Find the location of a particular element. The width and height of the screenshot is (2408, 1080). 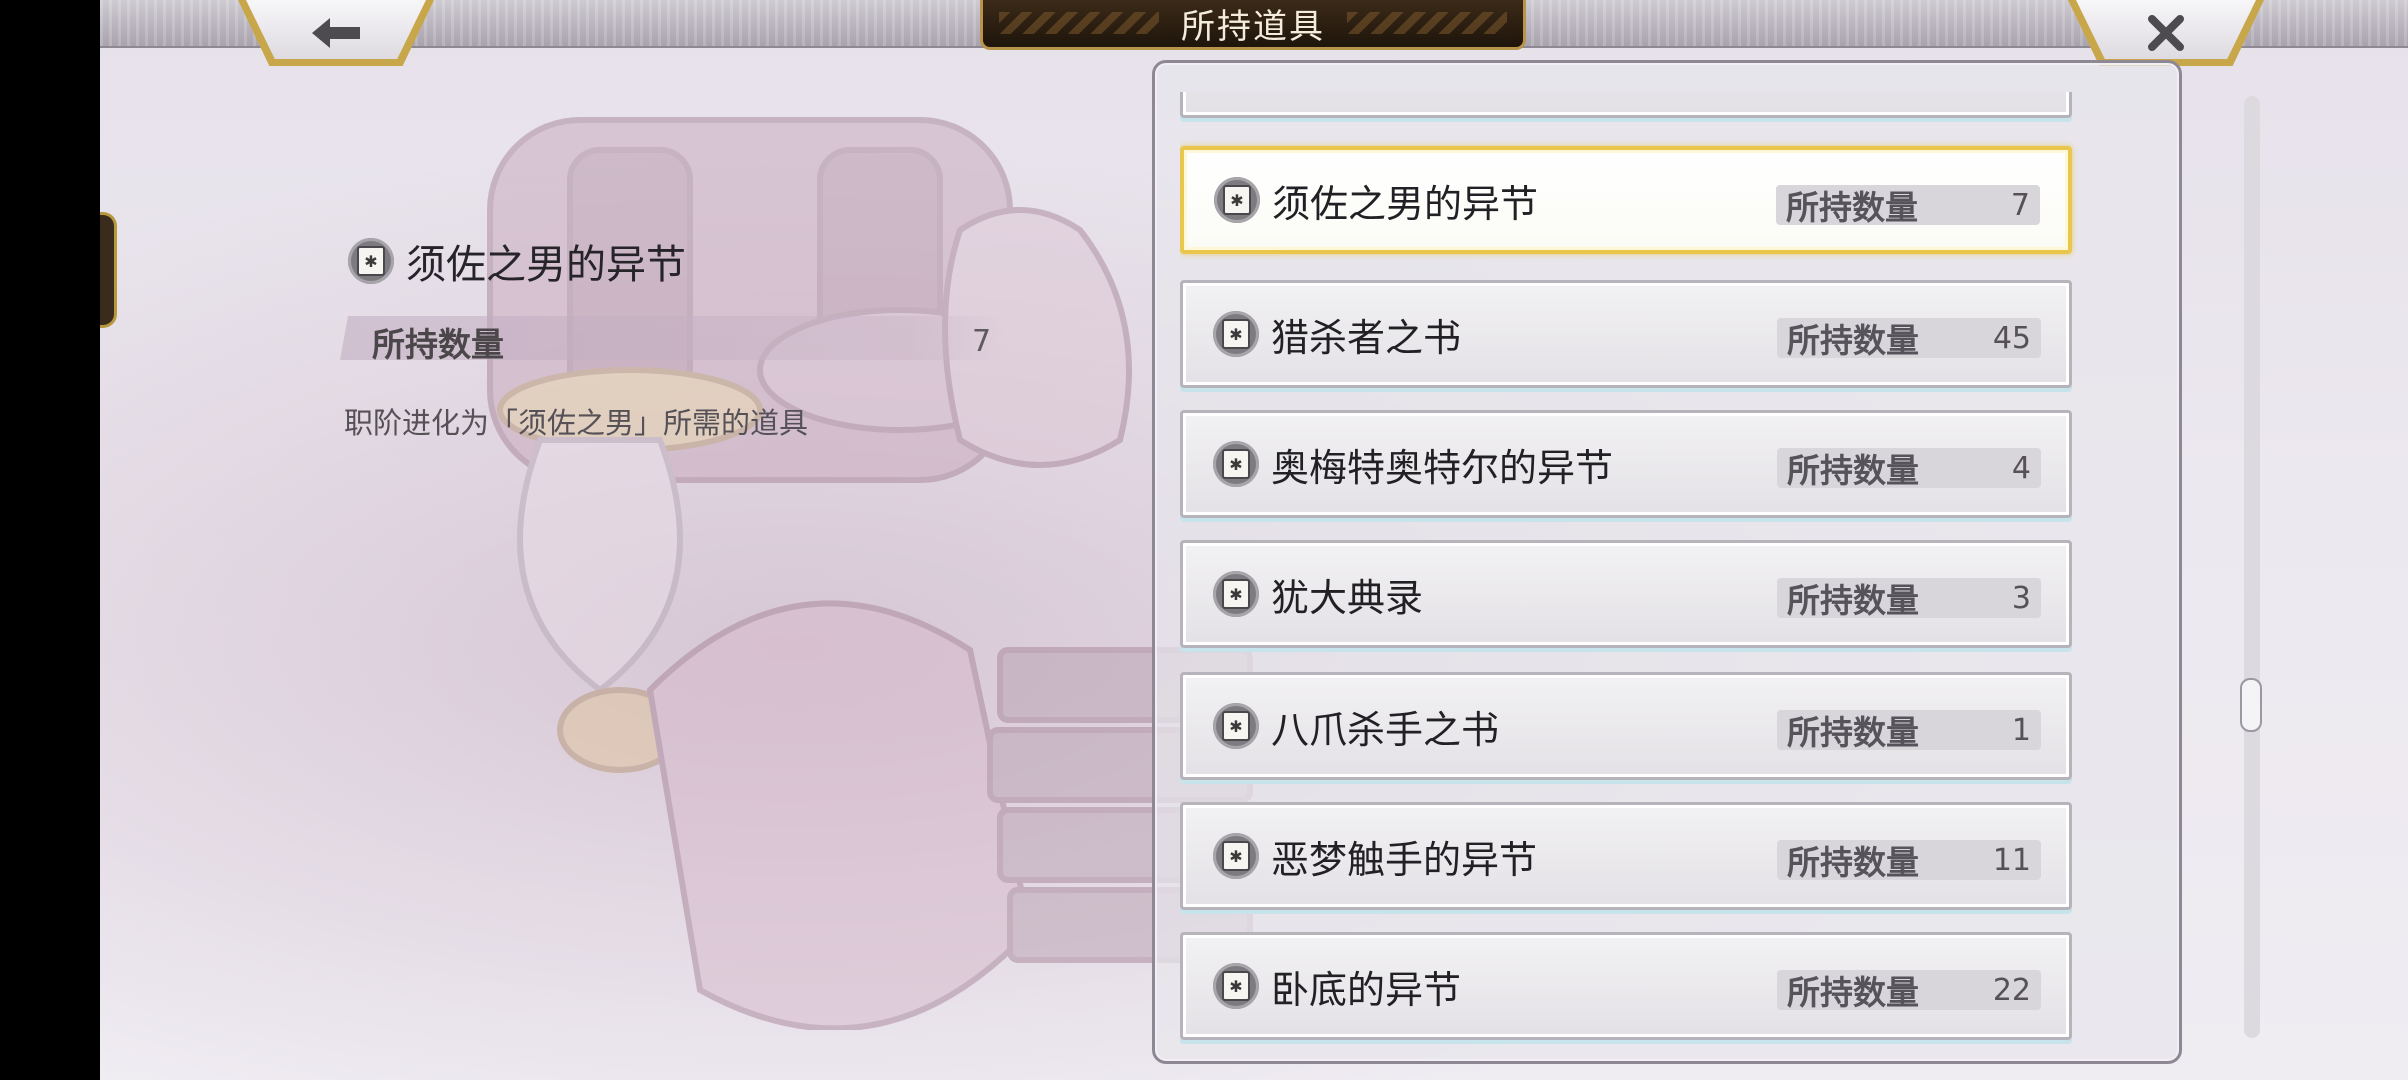

item-quantity-box: 所持数量 7 is located at coordinates (1908, 206).